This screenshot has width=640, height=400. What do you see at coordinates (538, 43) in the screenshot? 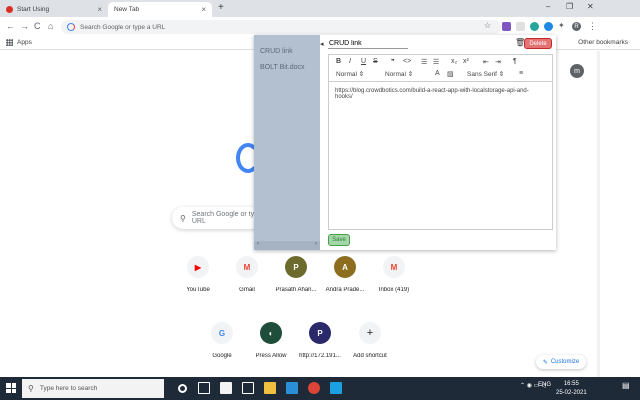
I see `delete-button: Delete` at bounding box center [538, 43].